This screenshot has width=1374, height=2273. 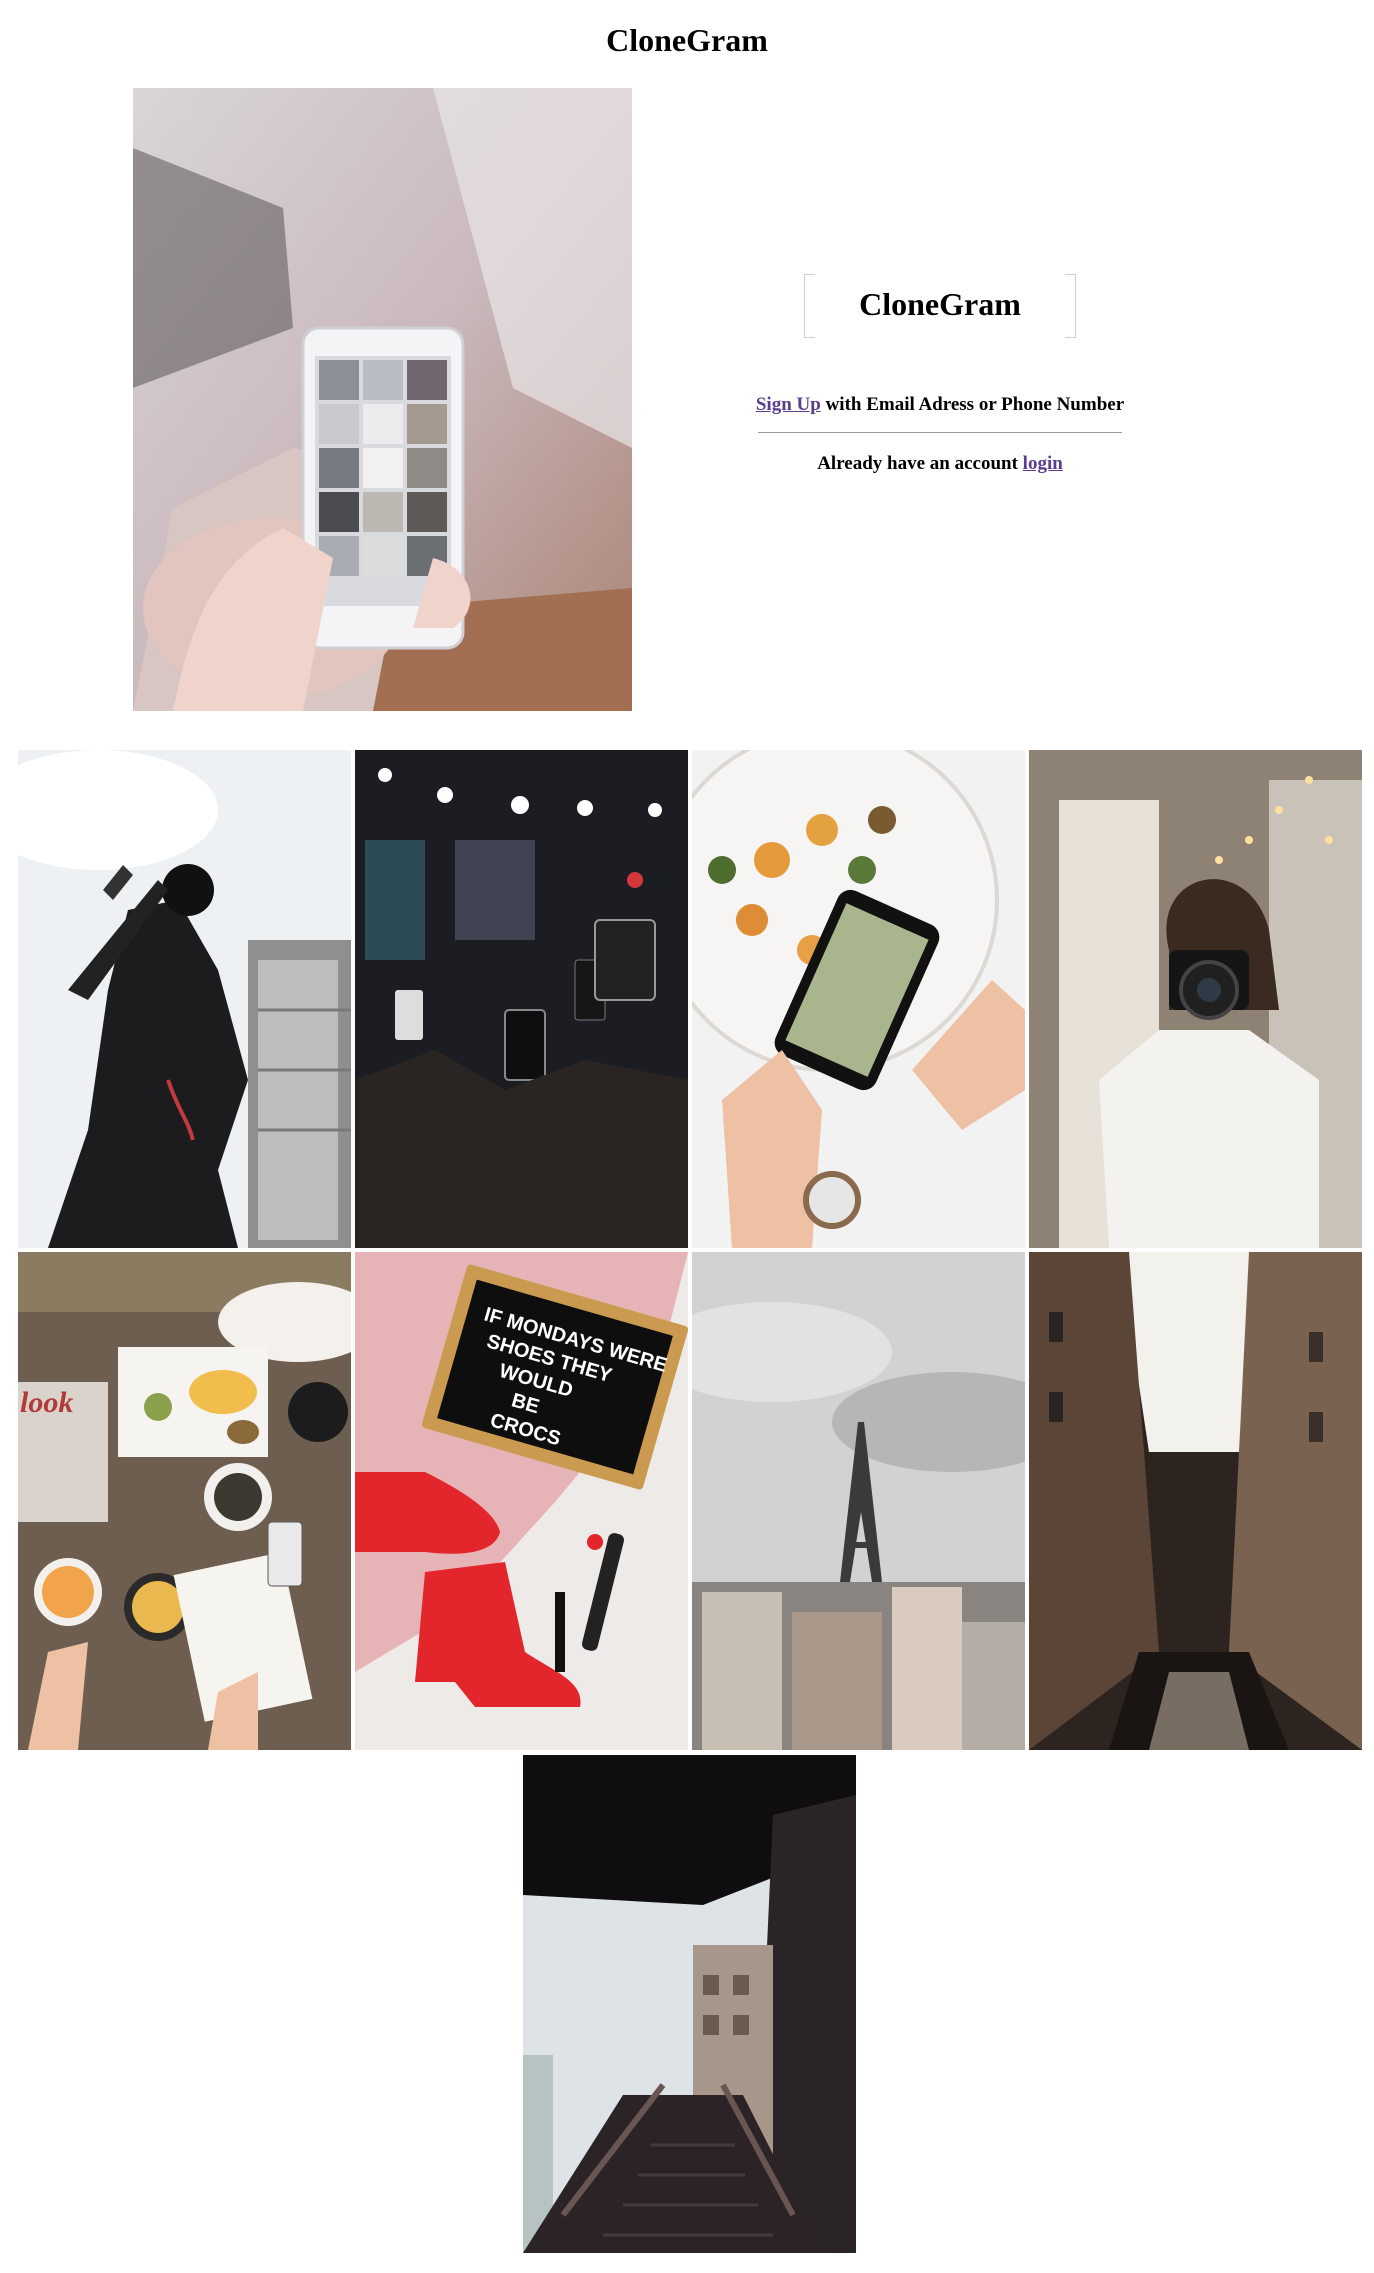 I want to click on logo-box: CloneGram, so click(x=940, y=304).